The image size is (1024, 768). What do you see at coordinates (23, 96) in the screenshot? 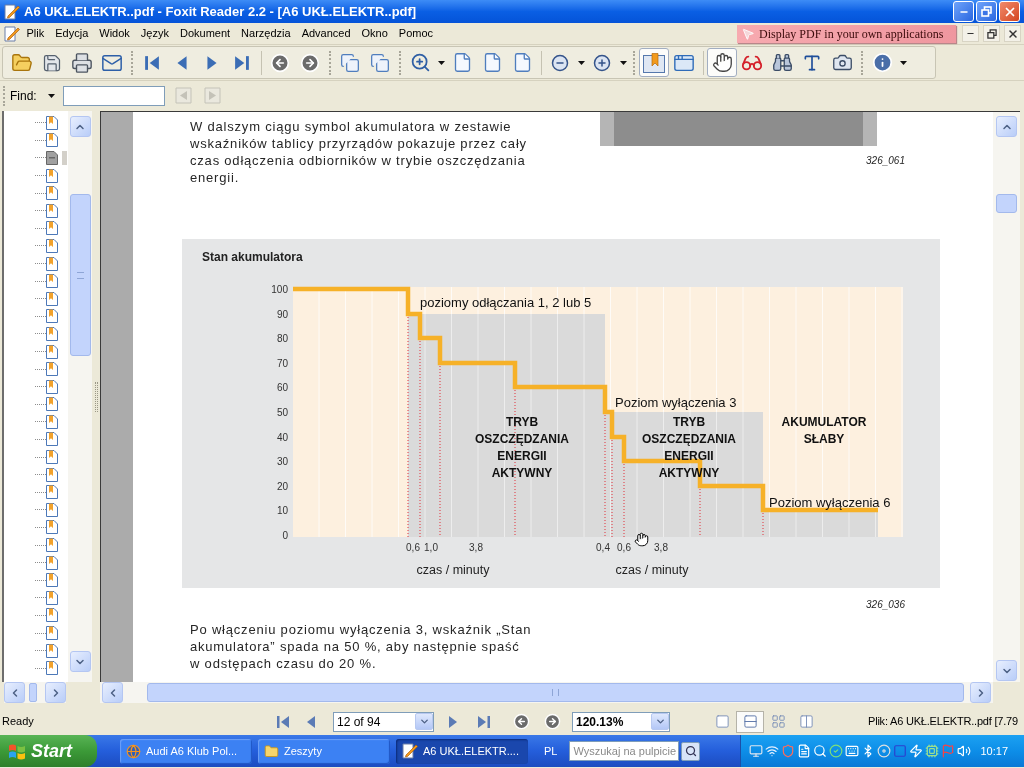
I see `find-label: Find:` at bounding box center [23, 96].